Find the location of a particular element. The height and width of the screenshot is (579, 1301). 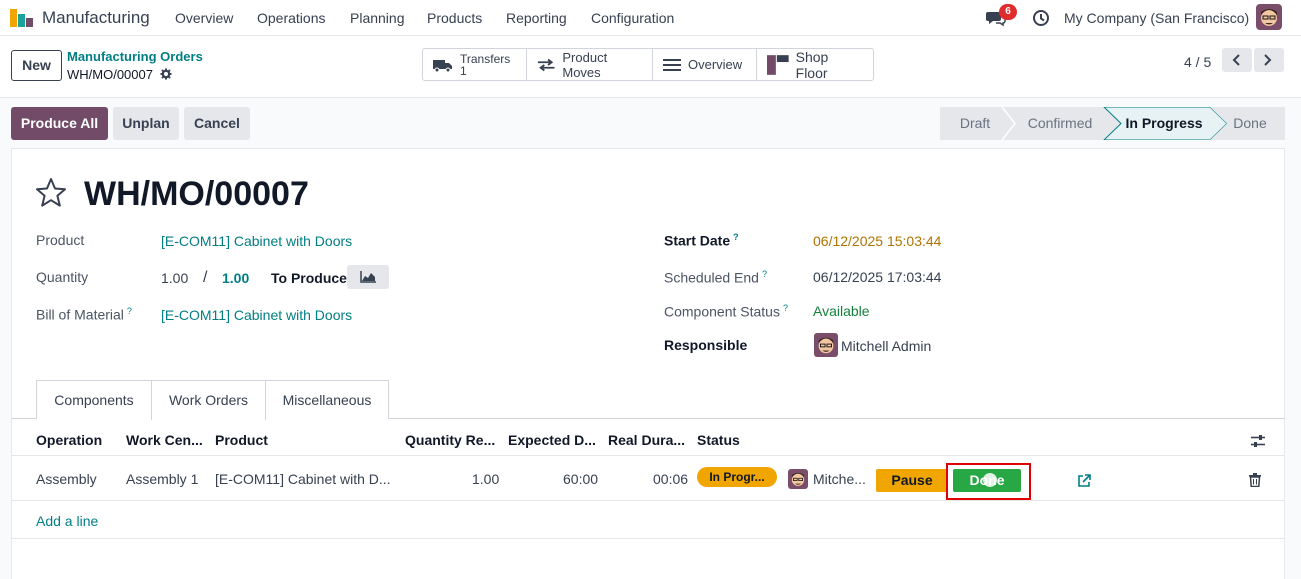

quantity-to-produce-input: 1.00 is located at coordinates (235, 278).